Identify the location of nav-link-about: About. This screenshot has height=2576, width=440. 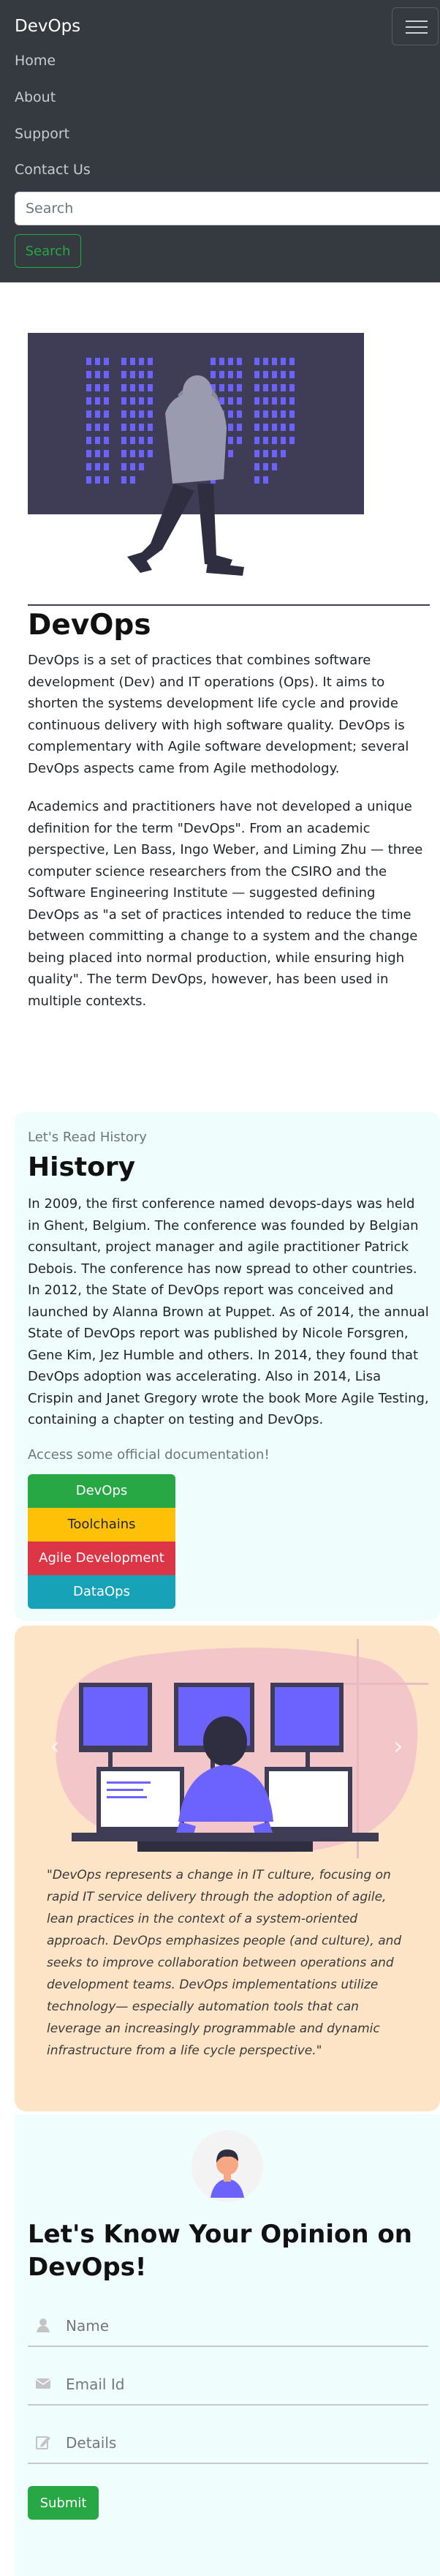
(35, 97).